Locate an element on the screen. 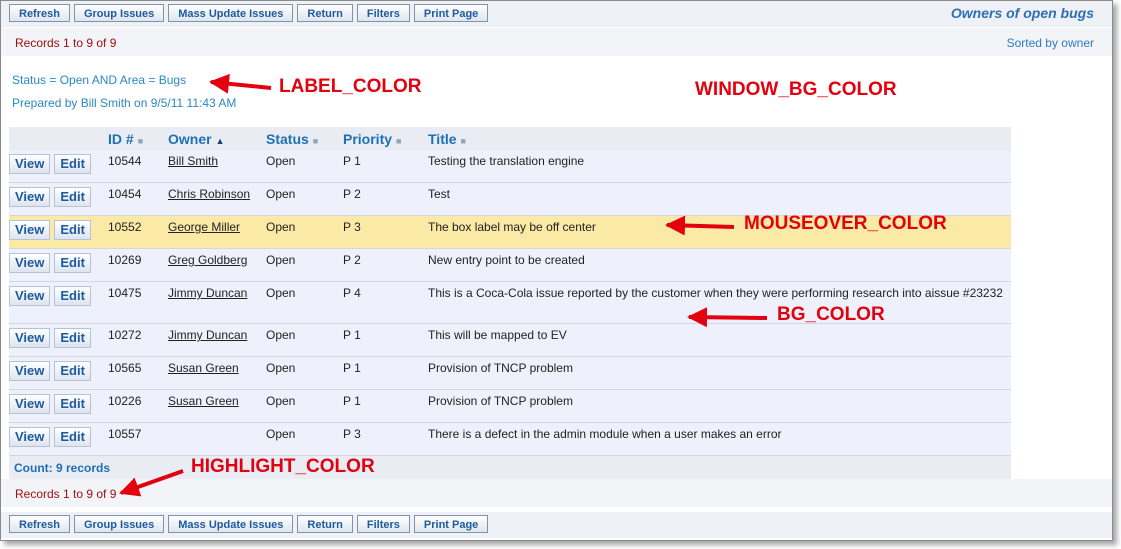  arrow-mouseover-color is located at coordinates (700, 225).